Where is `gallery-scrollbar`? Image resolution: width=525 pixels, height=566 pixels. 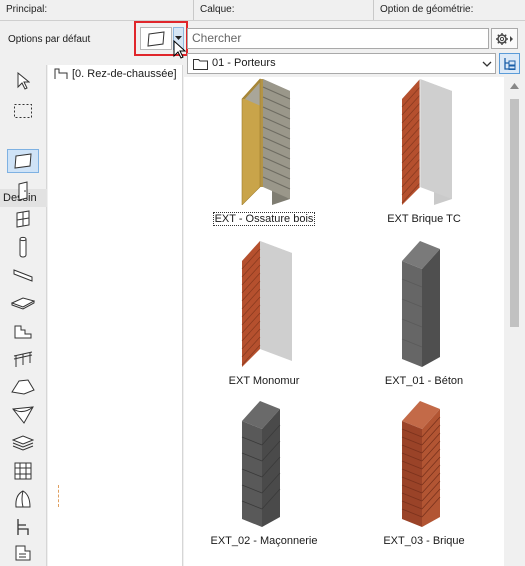 gallery-scrollbar is located at coordinates (514, 321).